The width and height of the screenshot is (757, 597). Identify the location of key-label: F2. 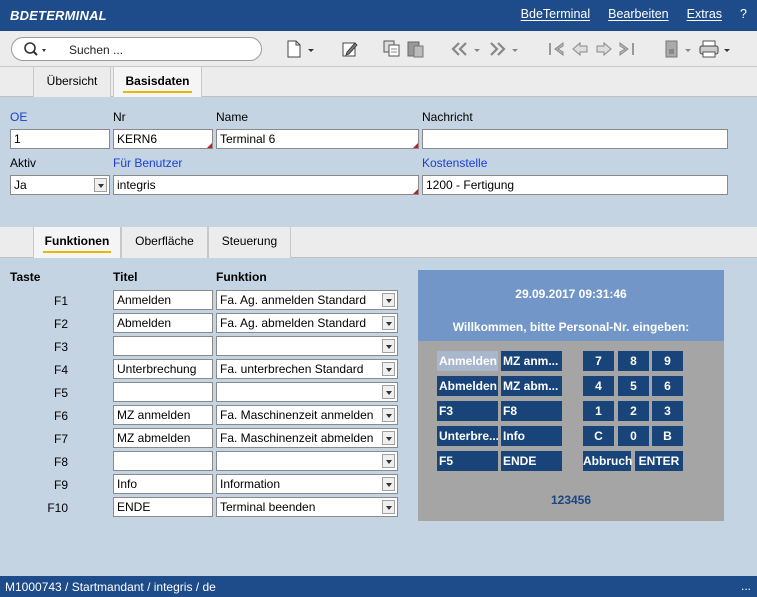
(60, 324).